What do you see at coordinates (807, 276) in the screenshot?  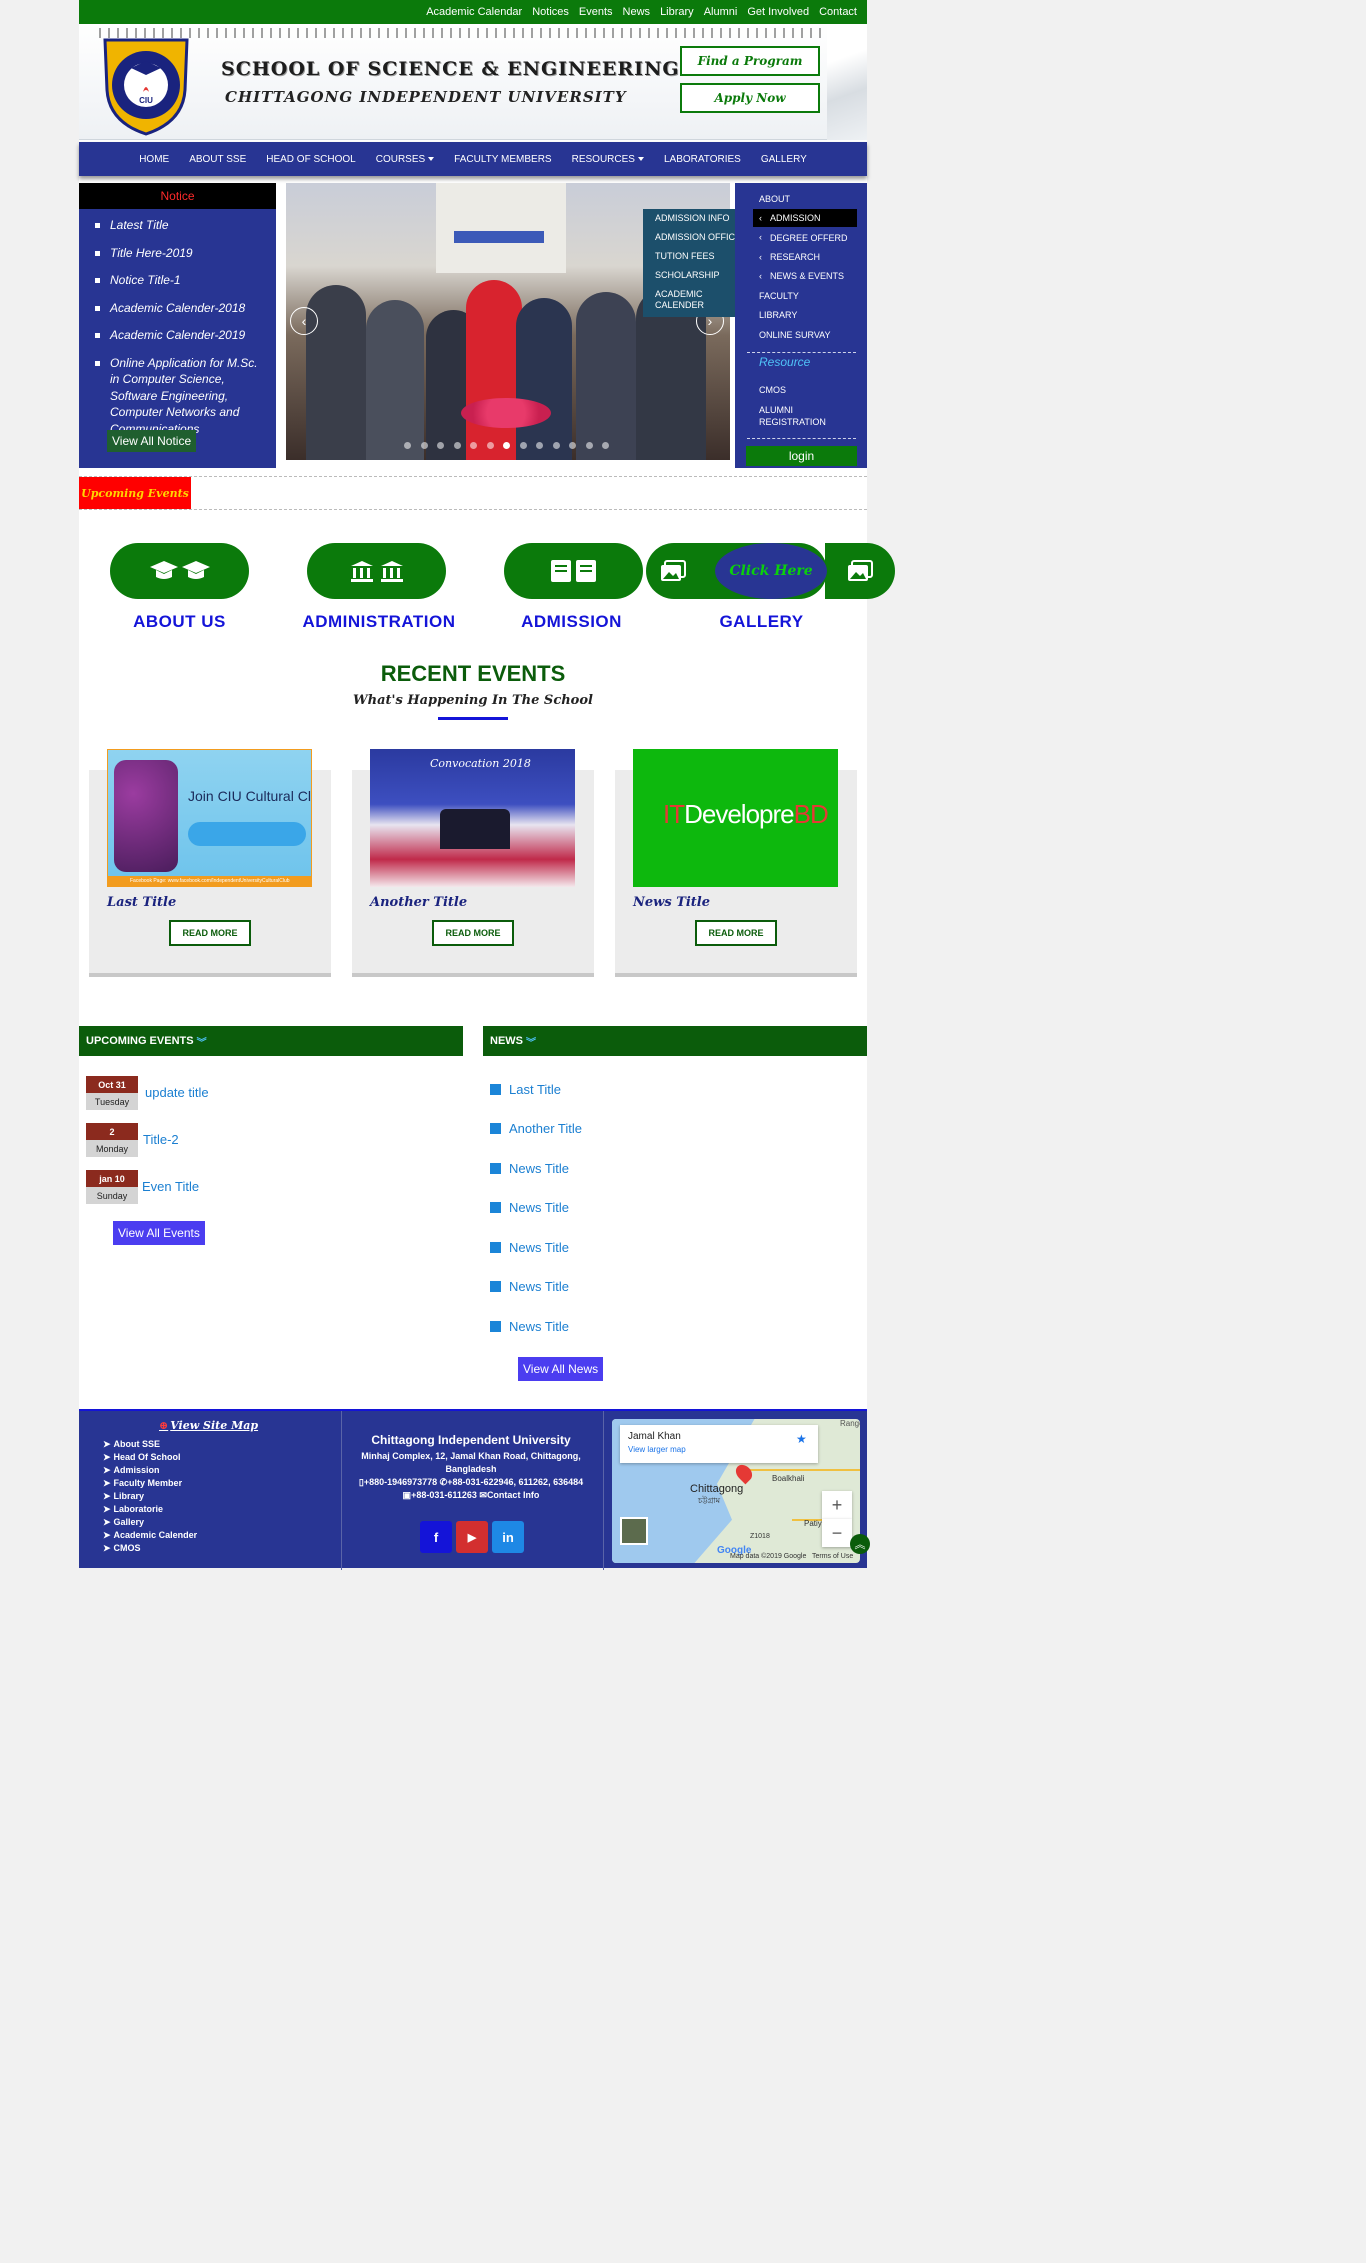 I see `menu-item-news-events: NEWS & EVENTS` at bounding box center [807, 276].